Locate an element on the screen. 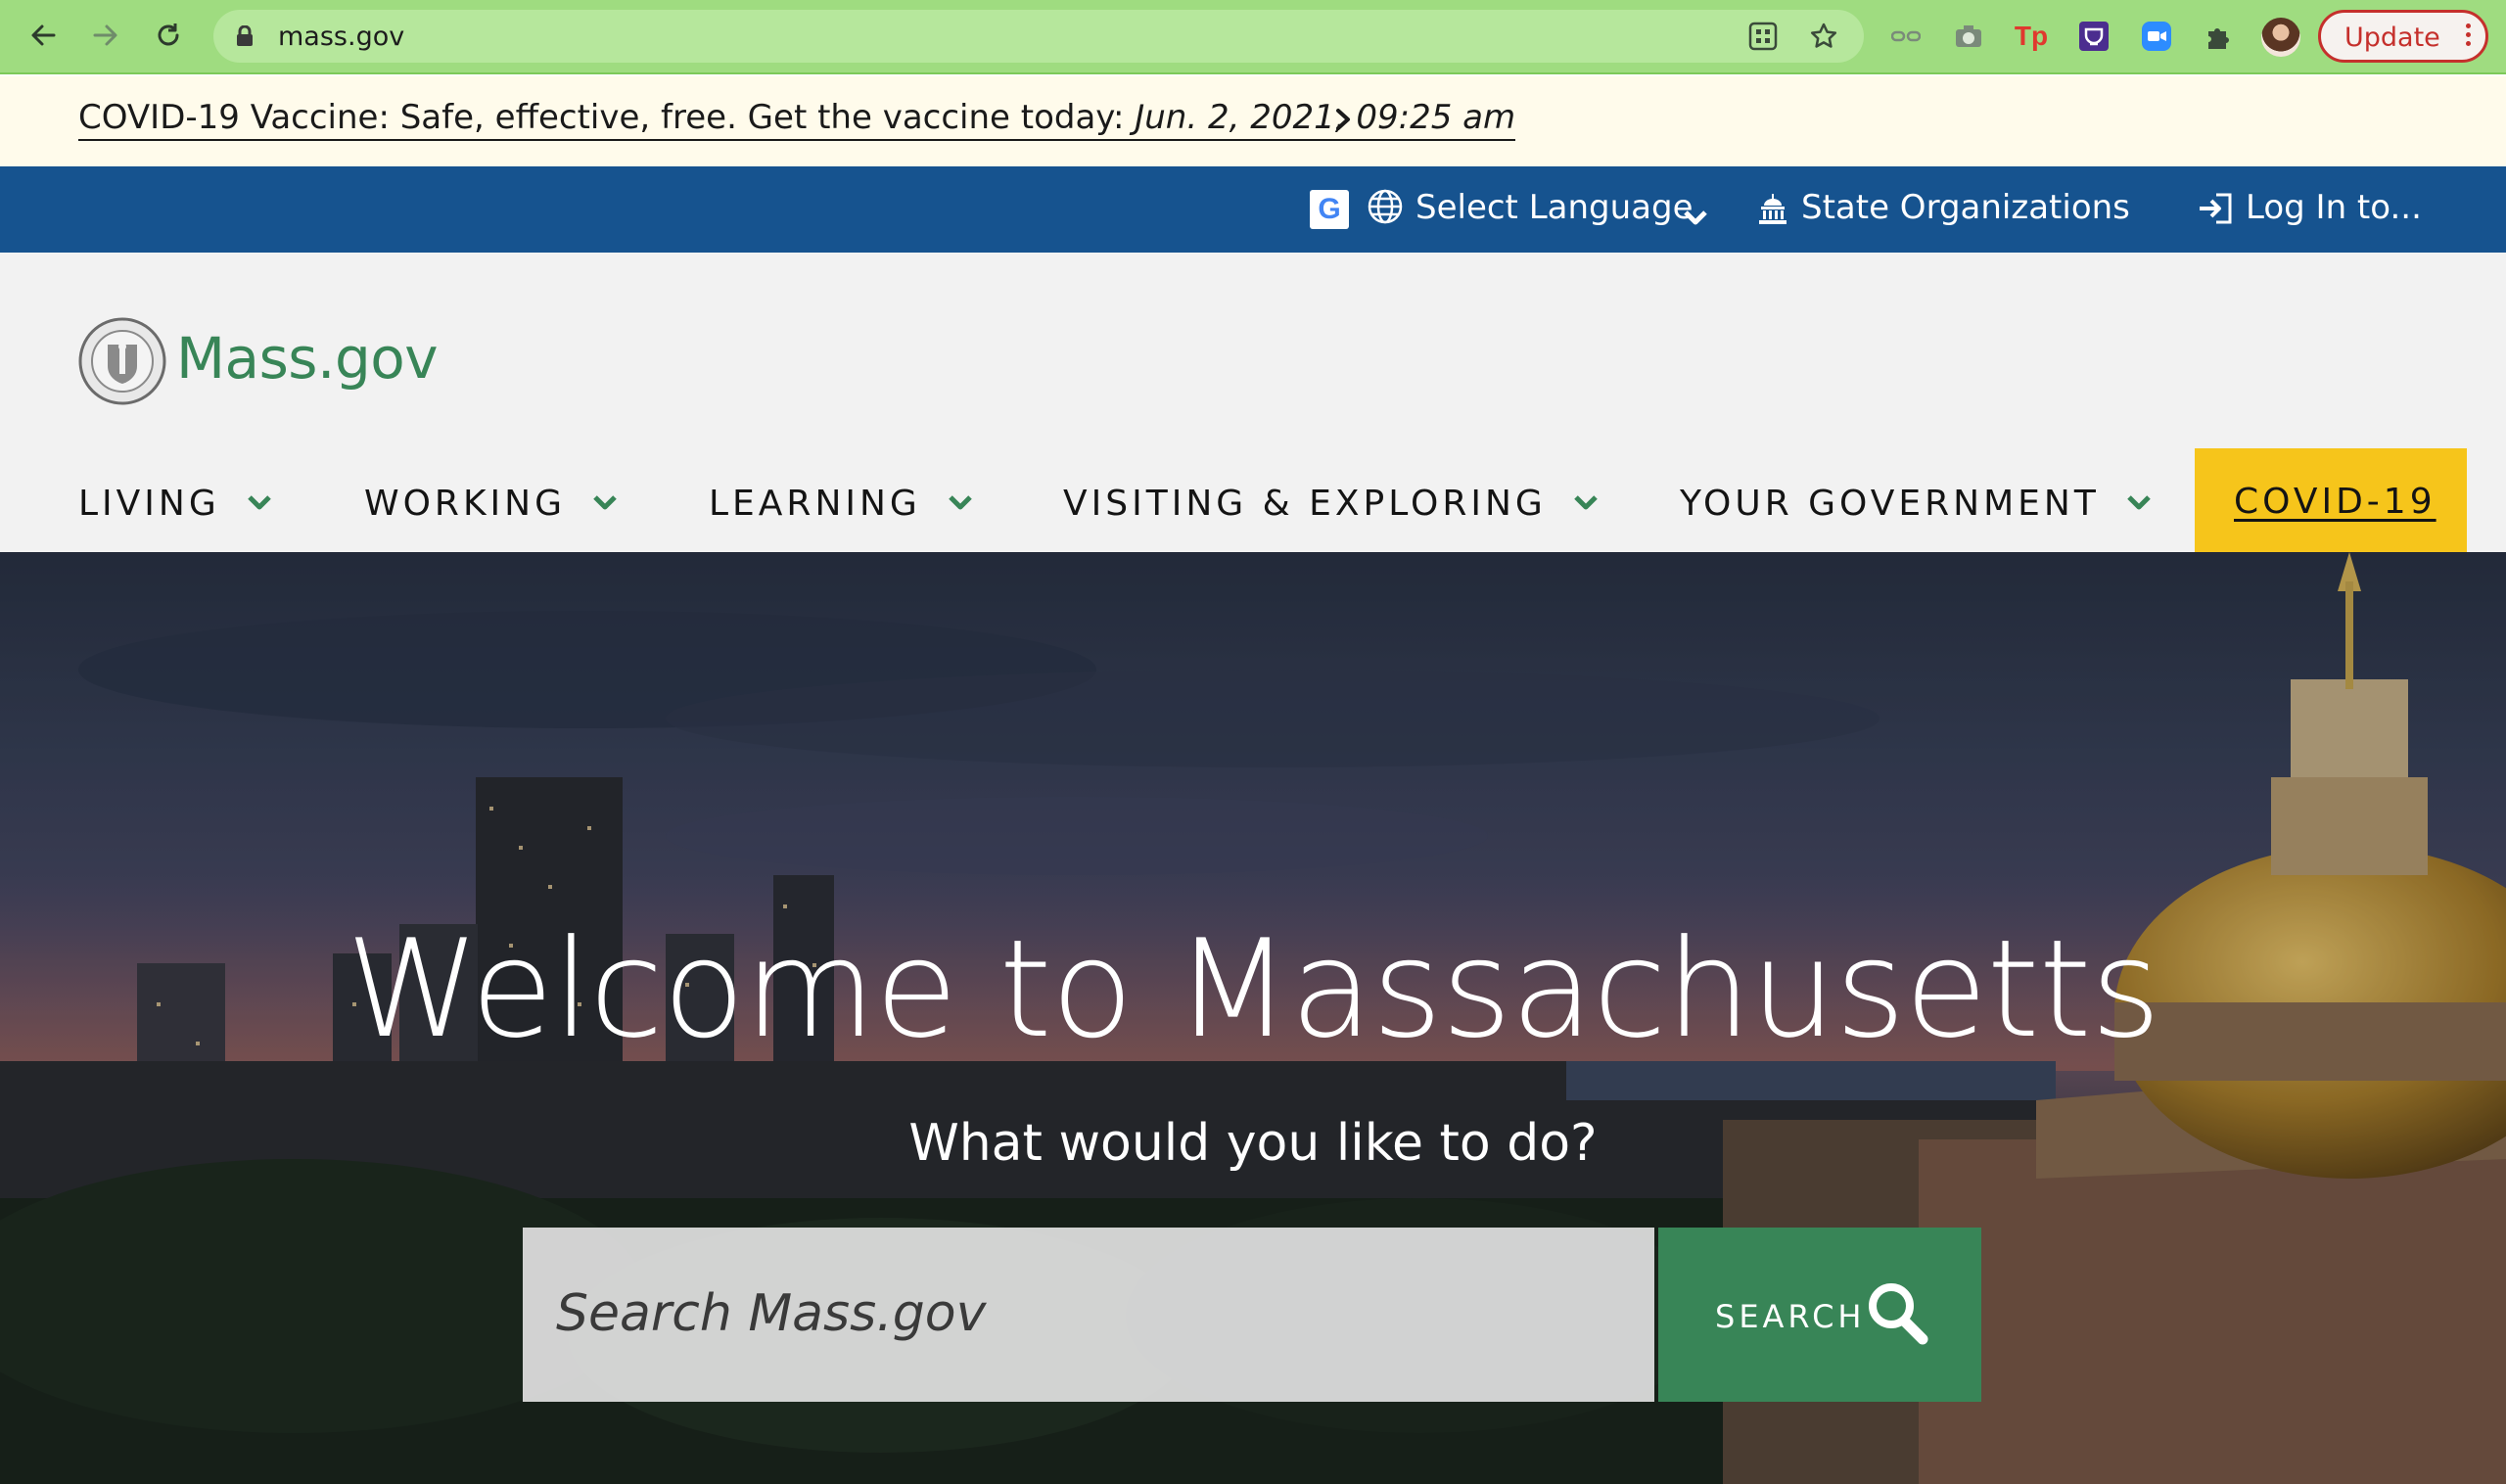 This screenshot has width=2506, height=1484. reload-button is located at coordinates (168, 35).